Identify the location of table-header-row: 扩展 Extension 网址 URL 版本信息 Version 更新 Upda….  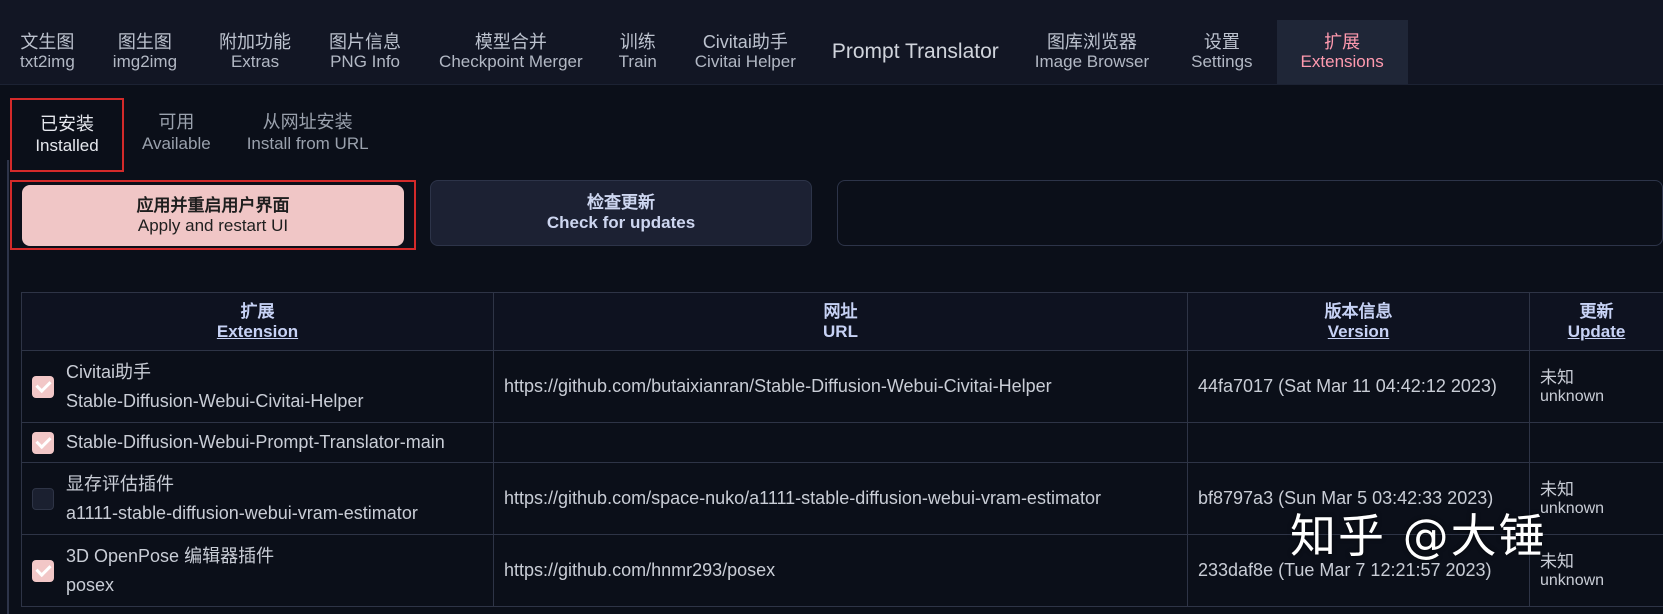
(842, 321).